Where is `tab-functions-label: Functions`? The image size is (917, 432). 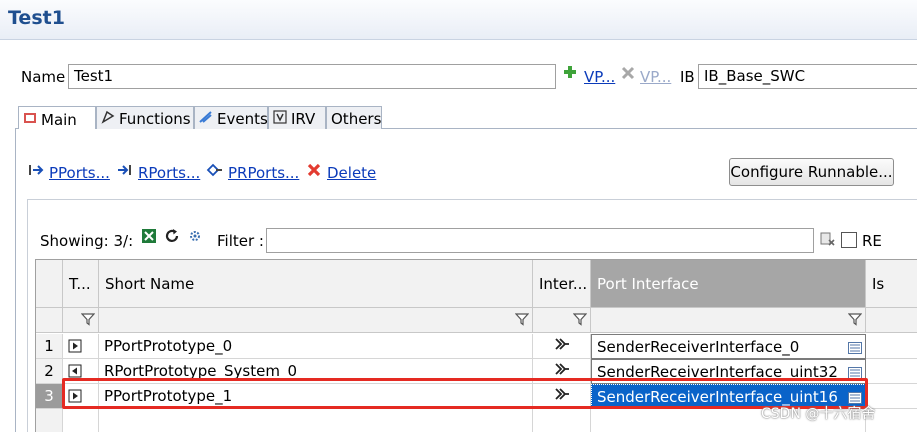
tab-functions-label: Functions is located at coordinates (155, 119).